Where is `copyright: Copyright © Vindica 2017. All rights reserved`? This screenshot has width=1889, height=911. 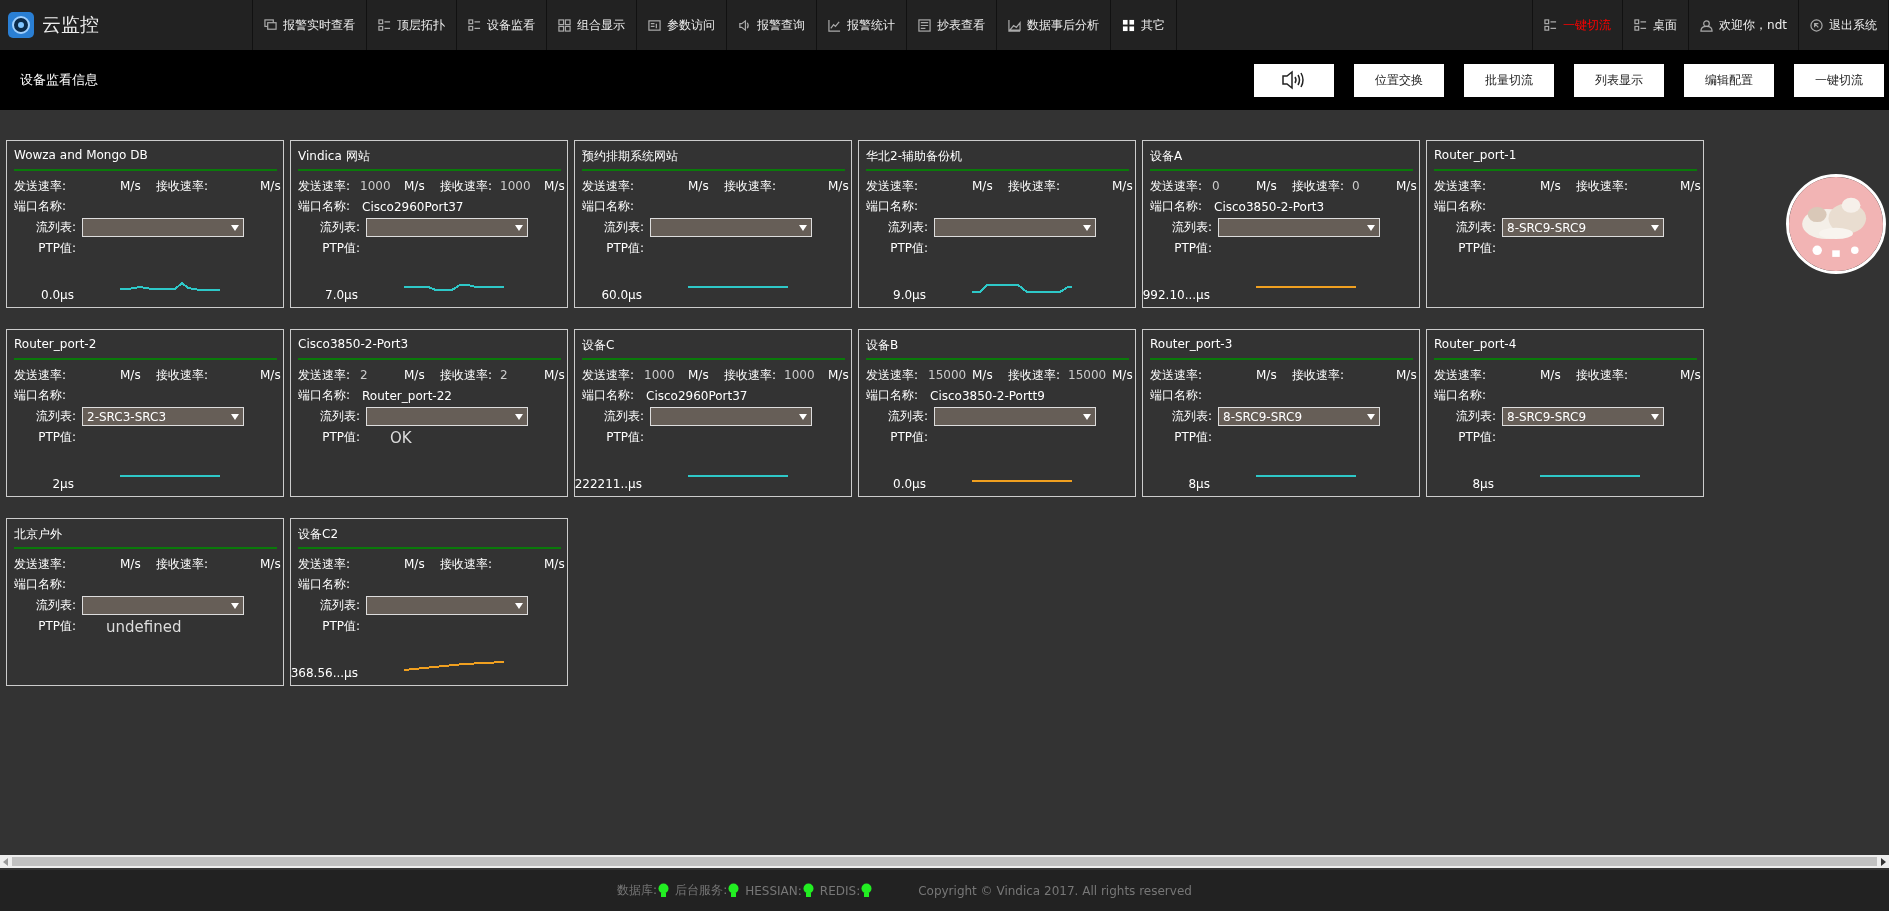 copyright: Copyright © Vindica 2017. All rights reserved is located at coordinates (1055, 890).